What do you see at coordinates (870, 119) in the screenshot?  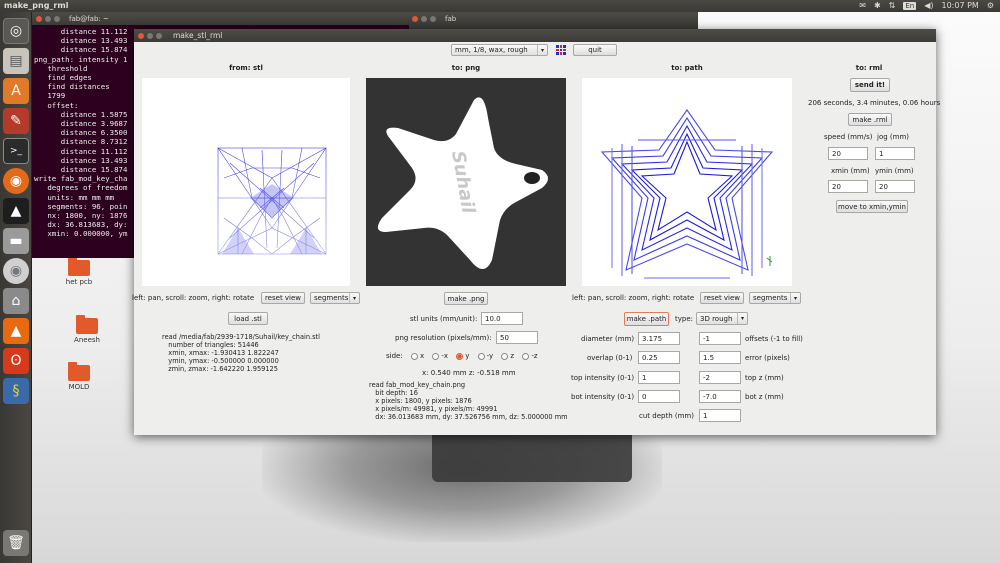 I see `make-rml-button: make .rml` at bounding box center [870, 119].